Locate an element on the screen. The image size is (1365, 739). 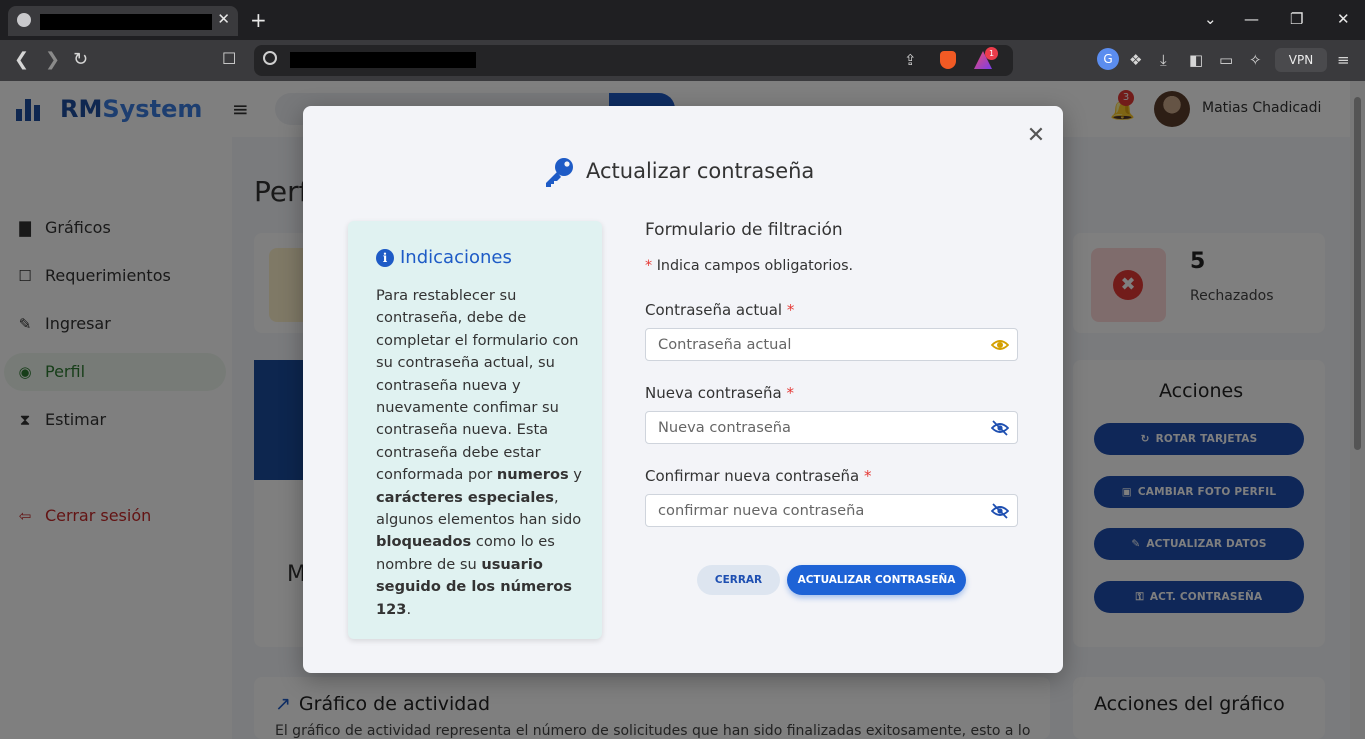
key-icon is located at coordinates (559, 172).